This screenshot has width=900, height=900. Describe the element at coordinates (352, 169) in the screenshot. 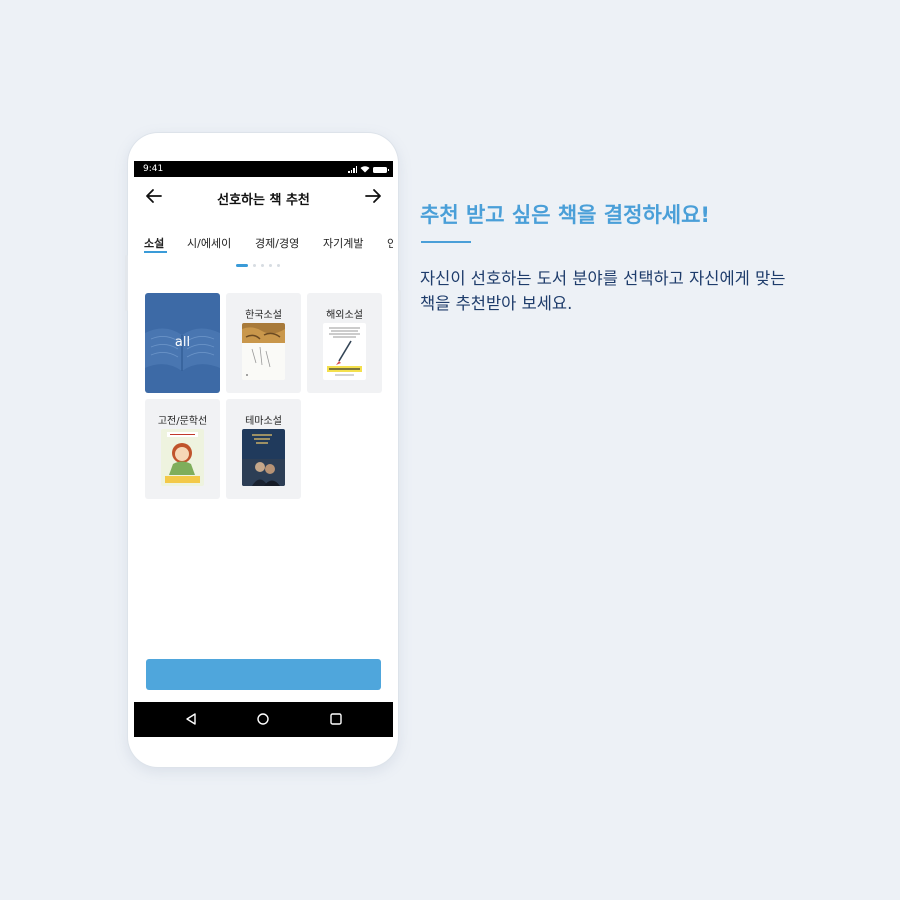

I see `signal-icon` at that location.